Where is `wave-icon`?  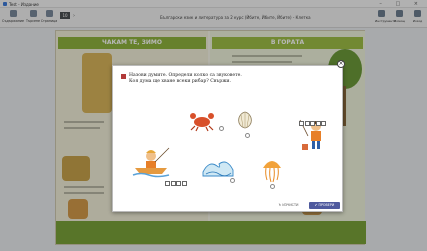 wave-icon is located at coordinates (218, 169).